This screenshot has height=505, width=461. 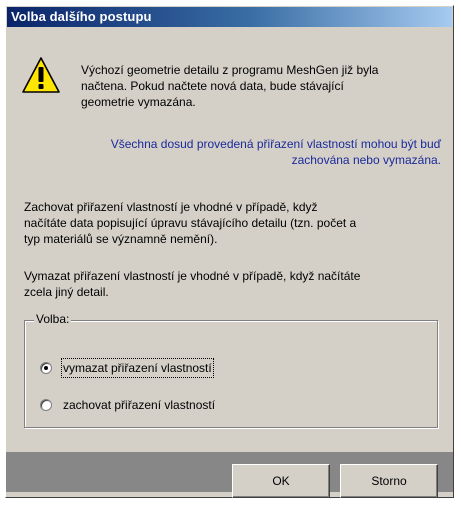 What do you see at coordinates (139, 405) in the screenshot?
I see `radio-label-keep: zachovat přiřazení vlastností` at bounding box center [139, 405].